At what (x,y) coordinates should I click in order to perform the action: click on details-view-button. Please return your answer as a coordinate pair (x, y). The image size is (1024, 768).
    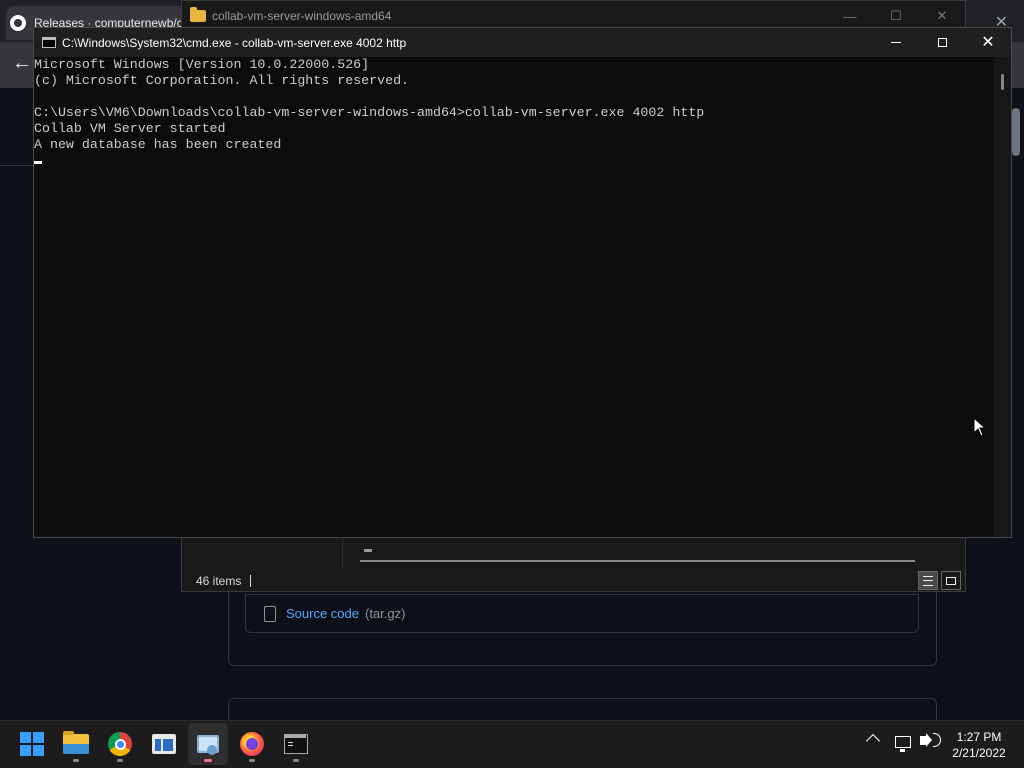
    Looking at the image, I should click on (928, 580).